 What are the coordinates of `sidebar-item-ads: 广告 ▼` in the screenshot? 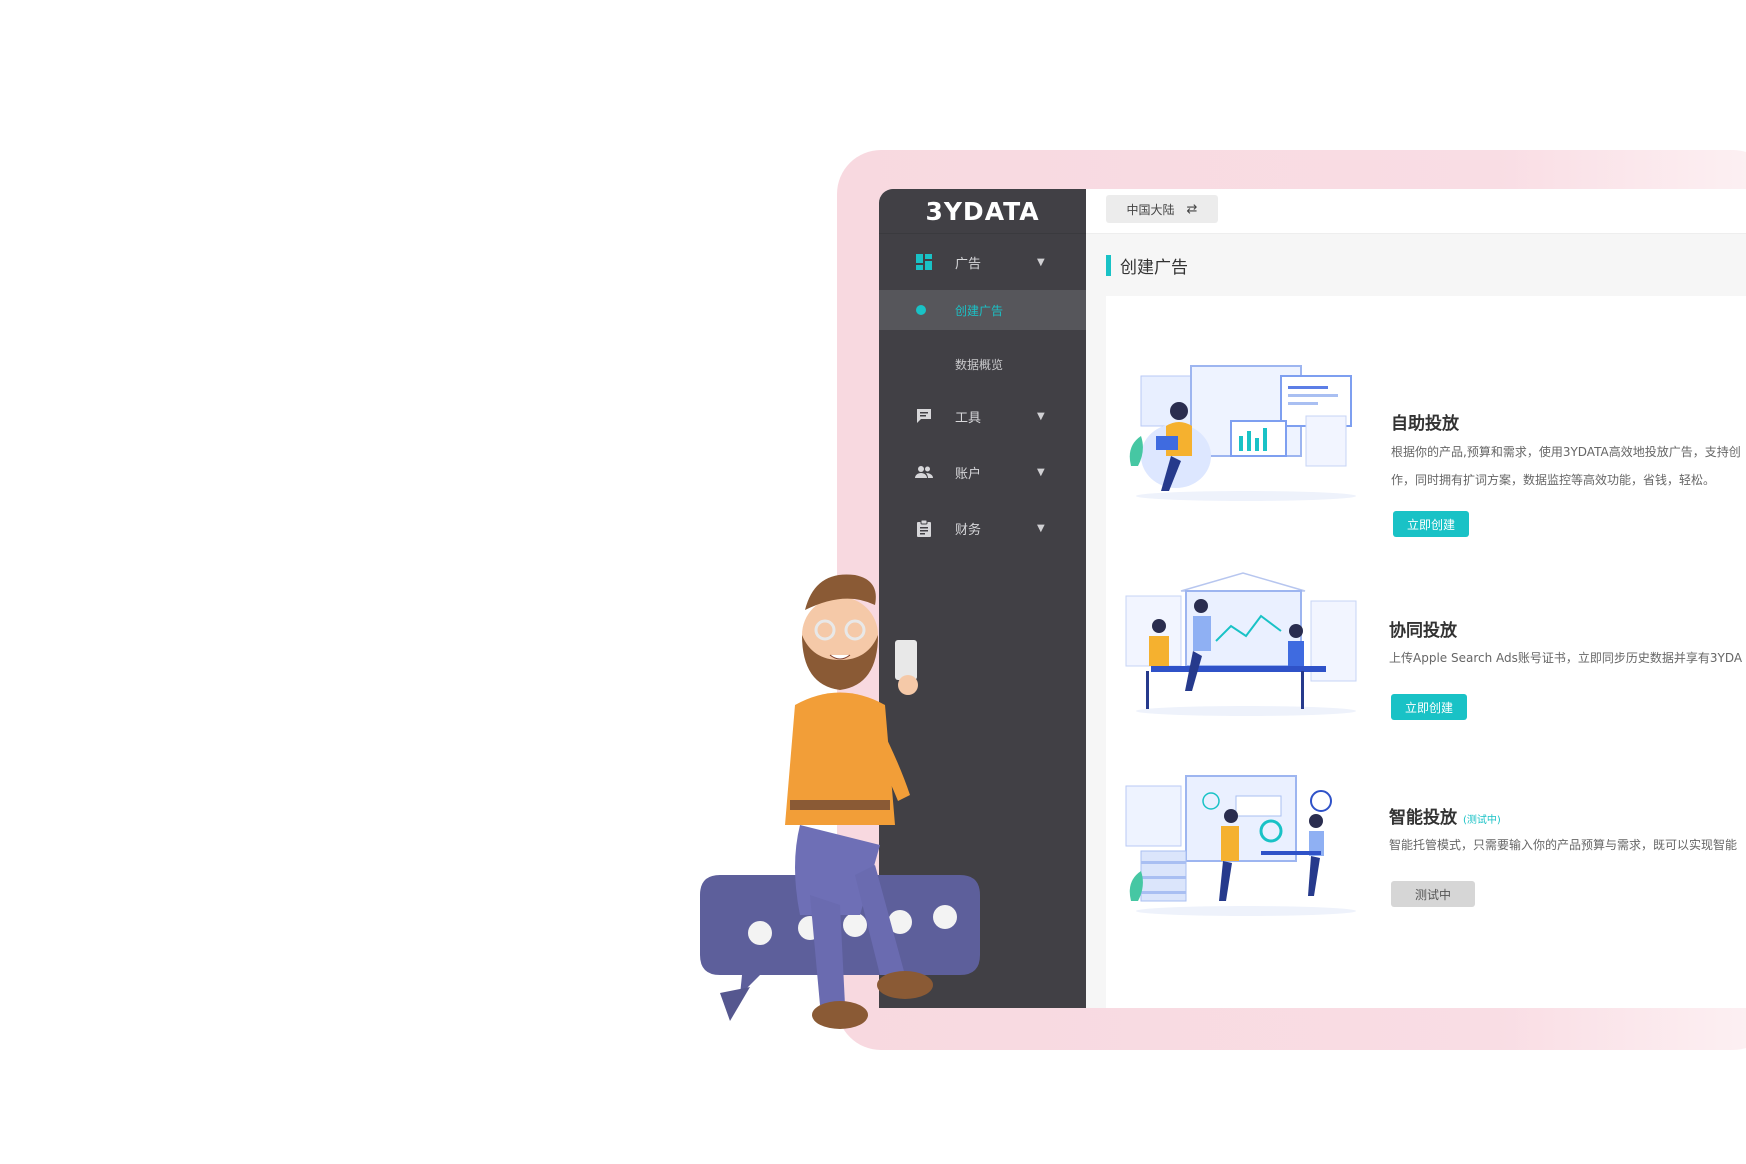 It's located at (982, 262).